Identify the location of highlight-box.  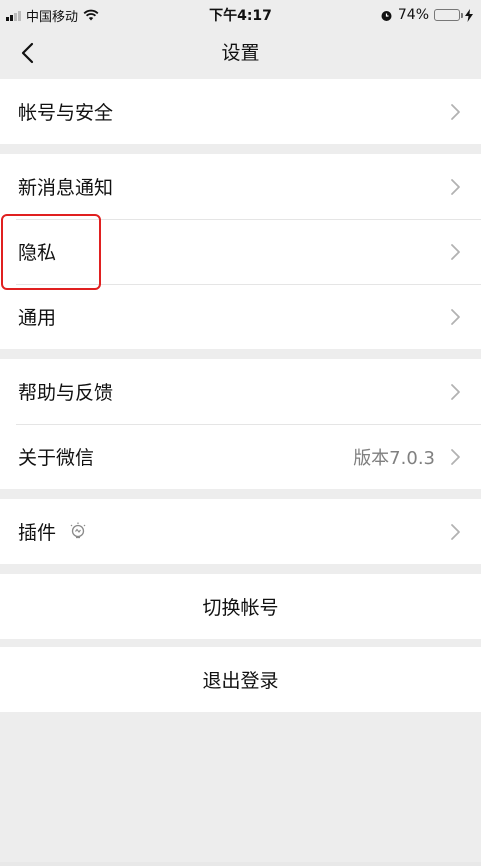
(51, 252).